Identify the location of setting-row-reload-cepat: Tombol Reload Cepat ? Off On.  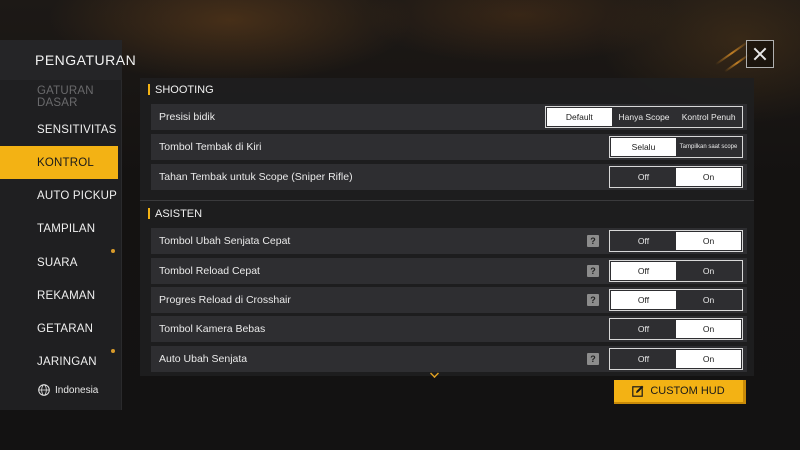
(449, 271).